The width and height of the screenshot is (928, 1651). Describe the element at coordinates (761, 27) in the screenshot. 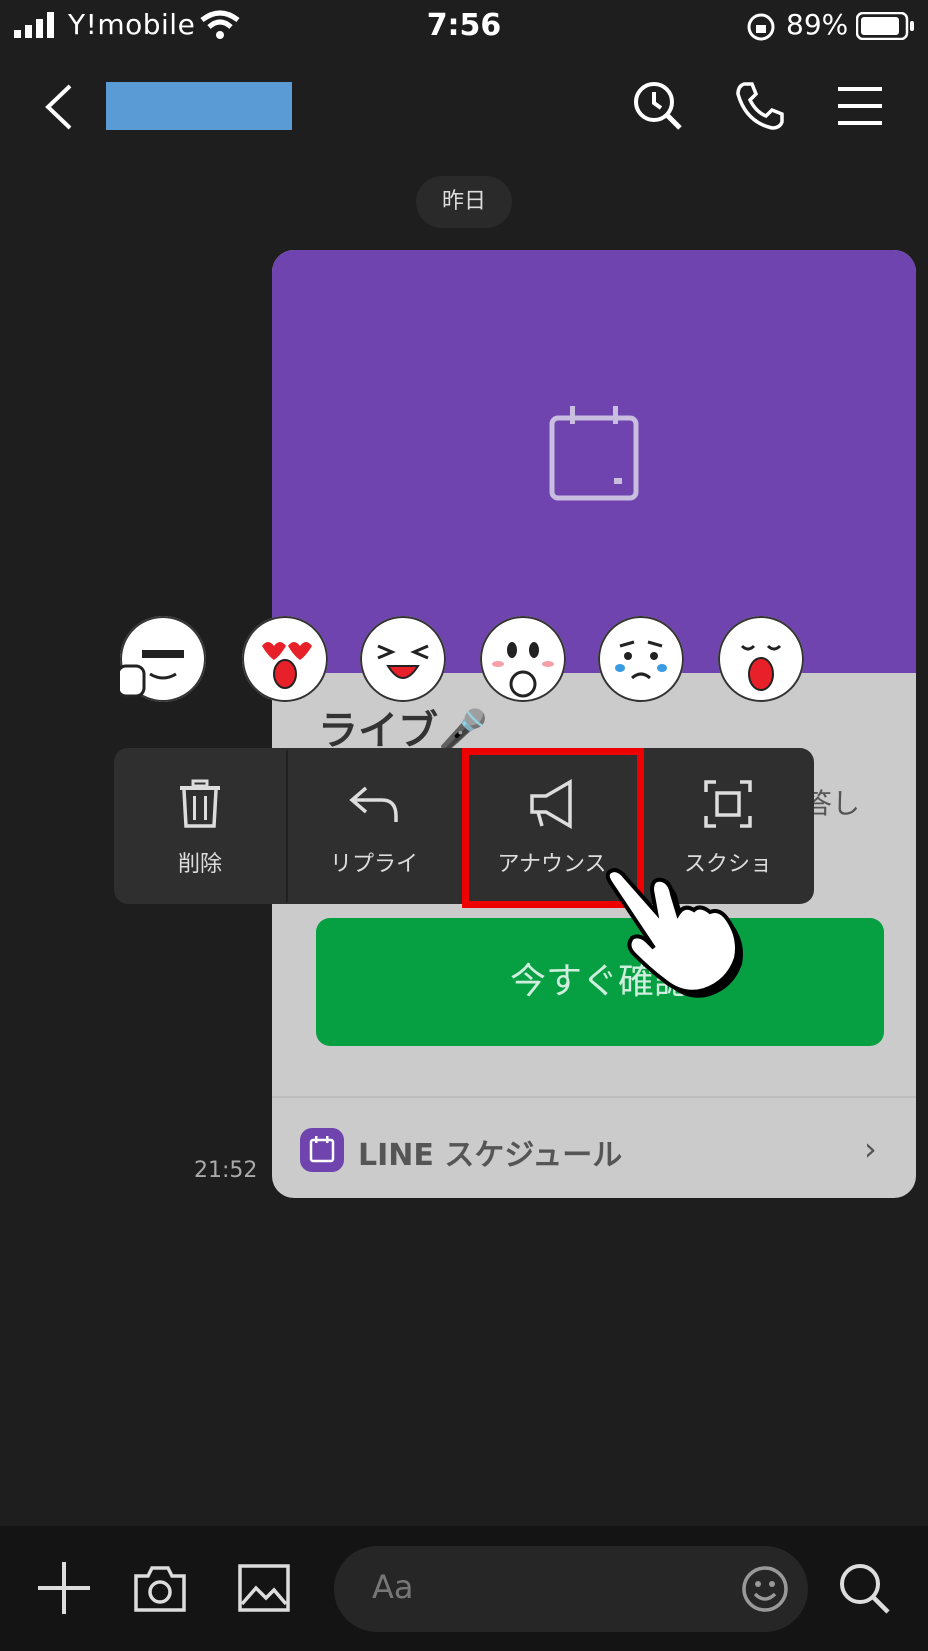

I see `rotation-lock-icon` at that location.